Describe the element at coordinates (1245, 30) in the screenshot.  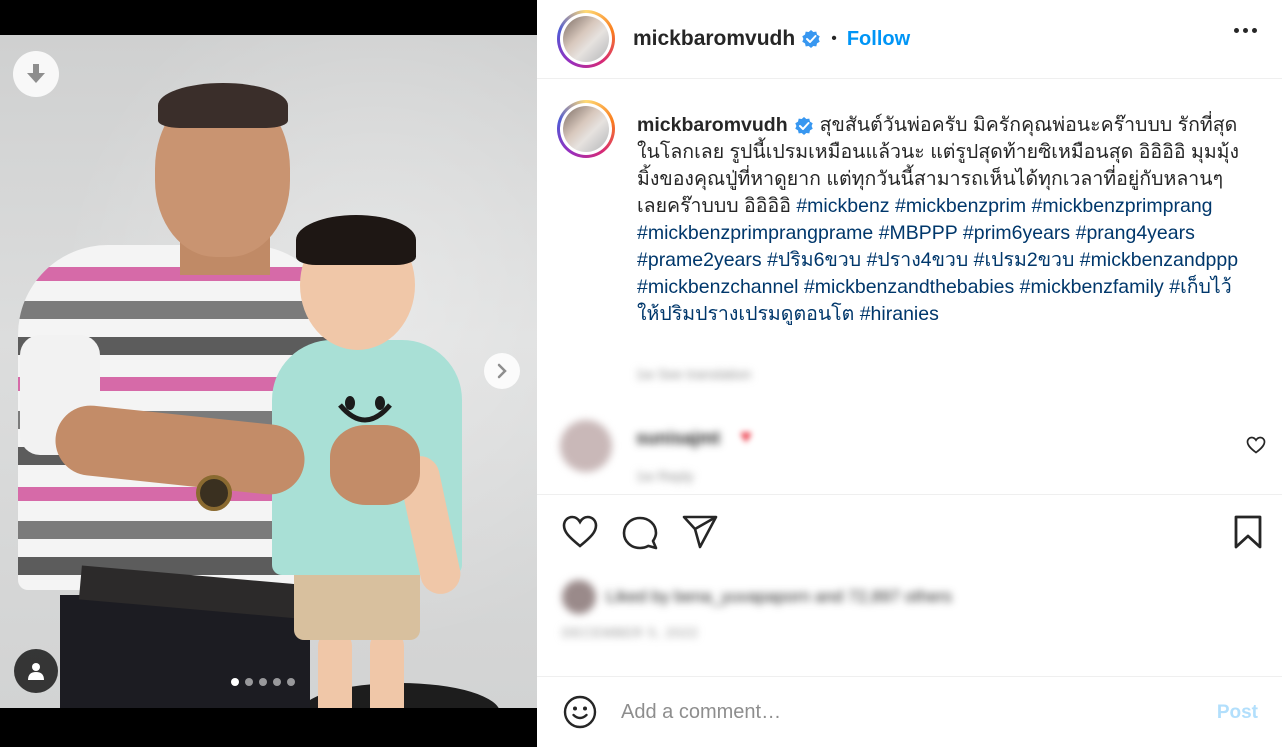
I see `more-options-icon` at that location.